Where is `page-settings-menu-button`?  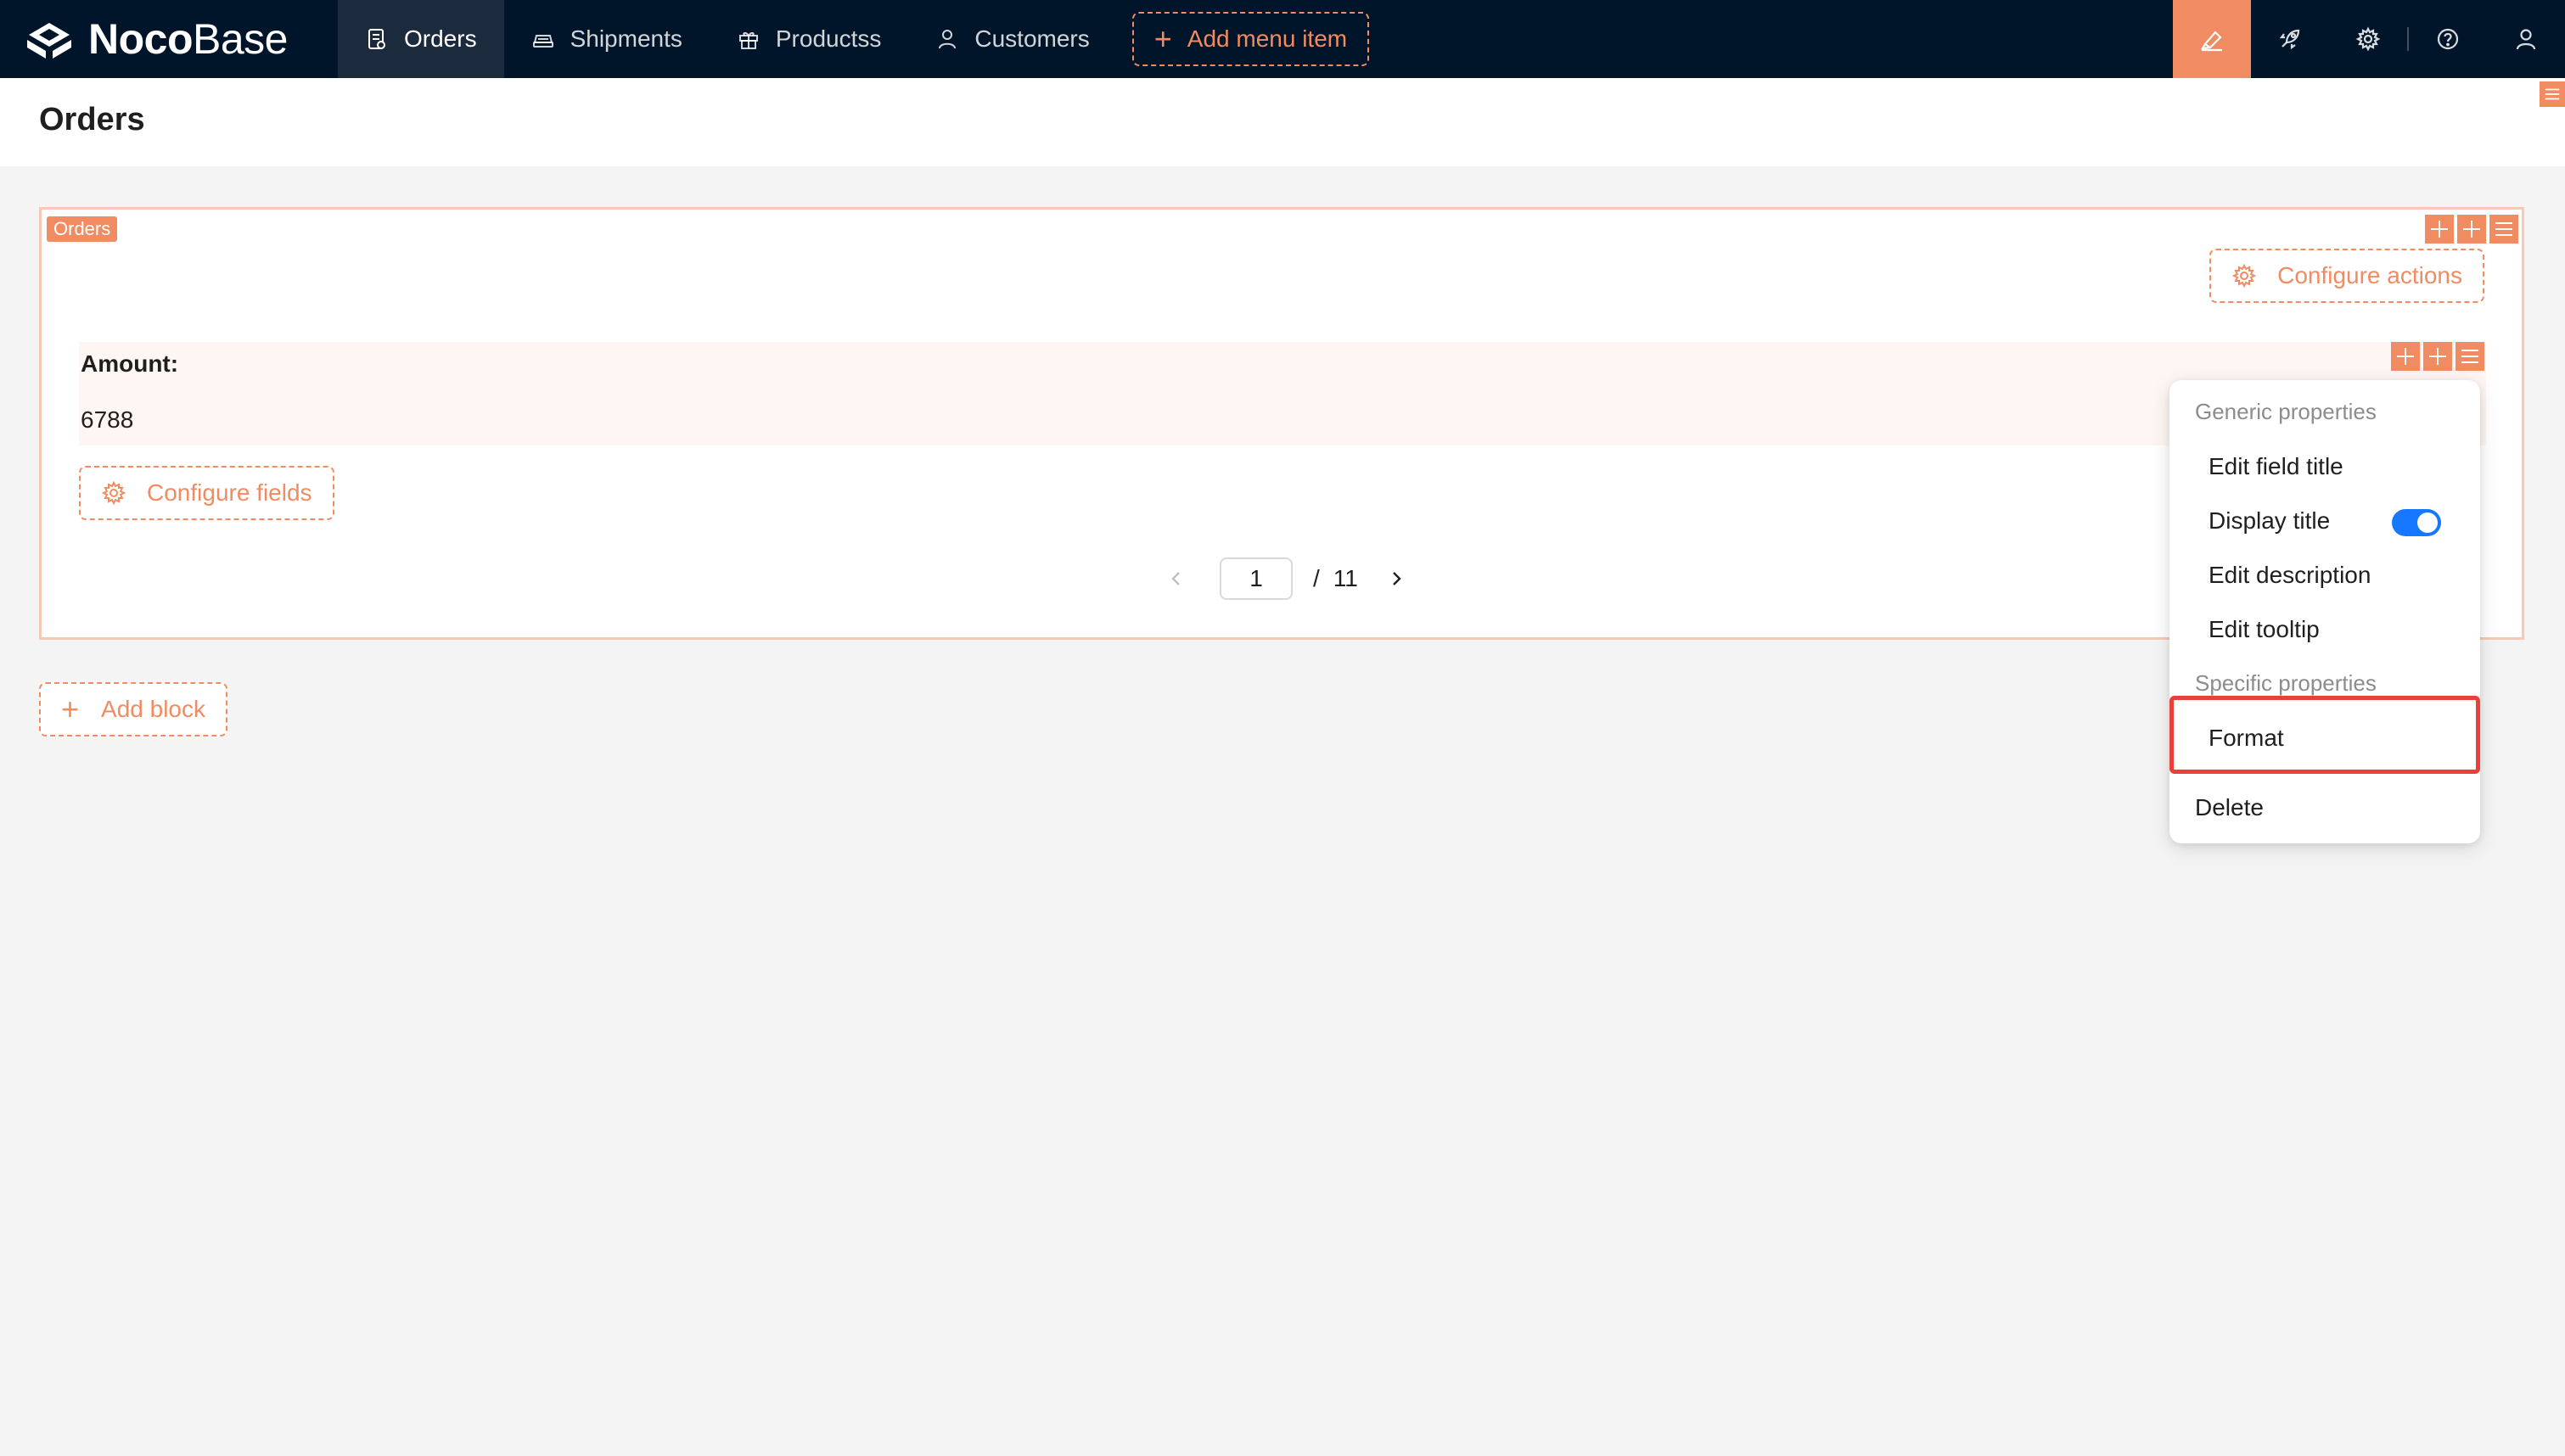
page-settings-menu-button is located at coordinates (2552, 94).